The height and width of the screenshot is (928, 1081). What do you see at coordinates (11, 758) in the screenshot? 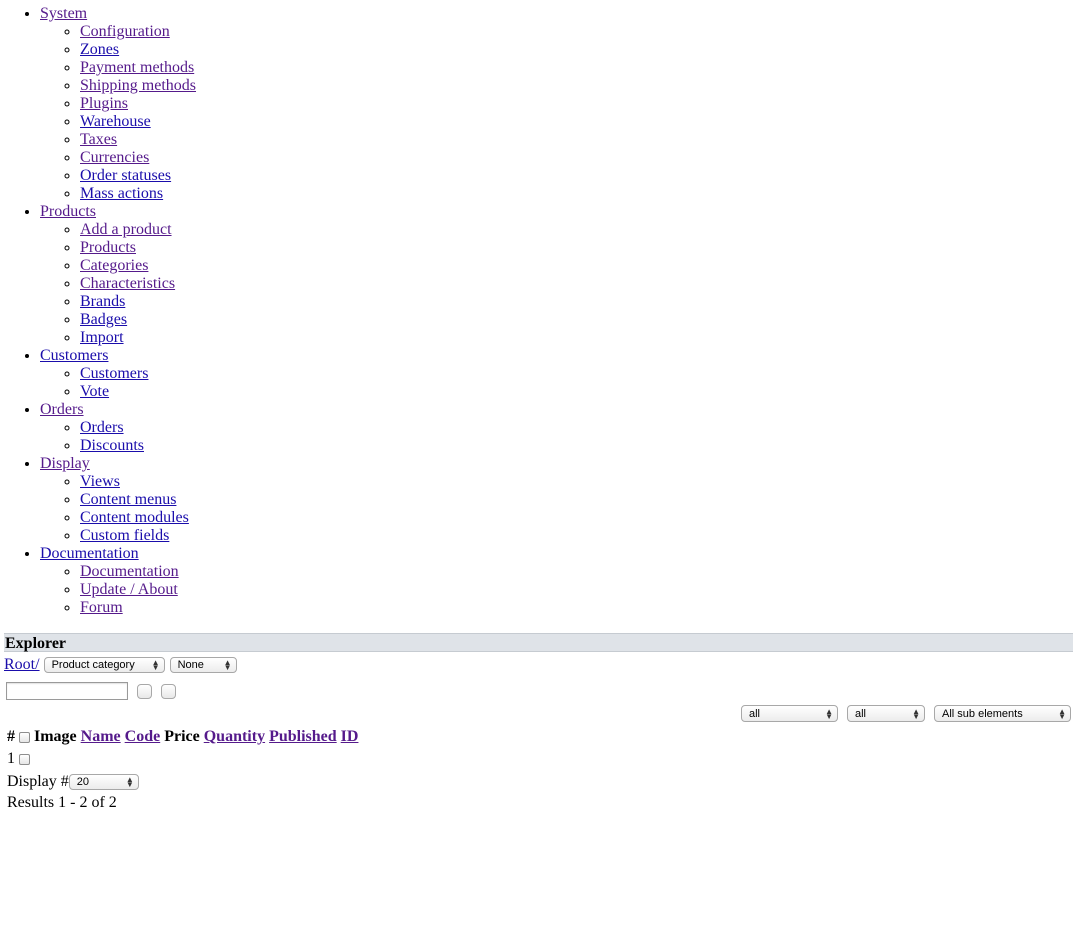
I see `row-index: 1` at bounding box center [11, 758].